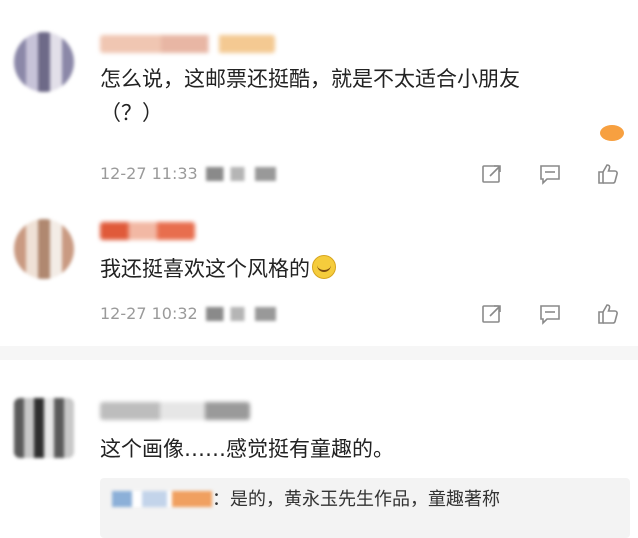 Image resolution: width=638 pixels, height=538 pixels. I want to click on timestamp: 12-27 10:32, so click(149, 313).